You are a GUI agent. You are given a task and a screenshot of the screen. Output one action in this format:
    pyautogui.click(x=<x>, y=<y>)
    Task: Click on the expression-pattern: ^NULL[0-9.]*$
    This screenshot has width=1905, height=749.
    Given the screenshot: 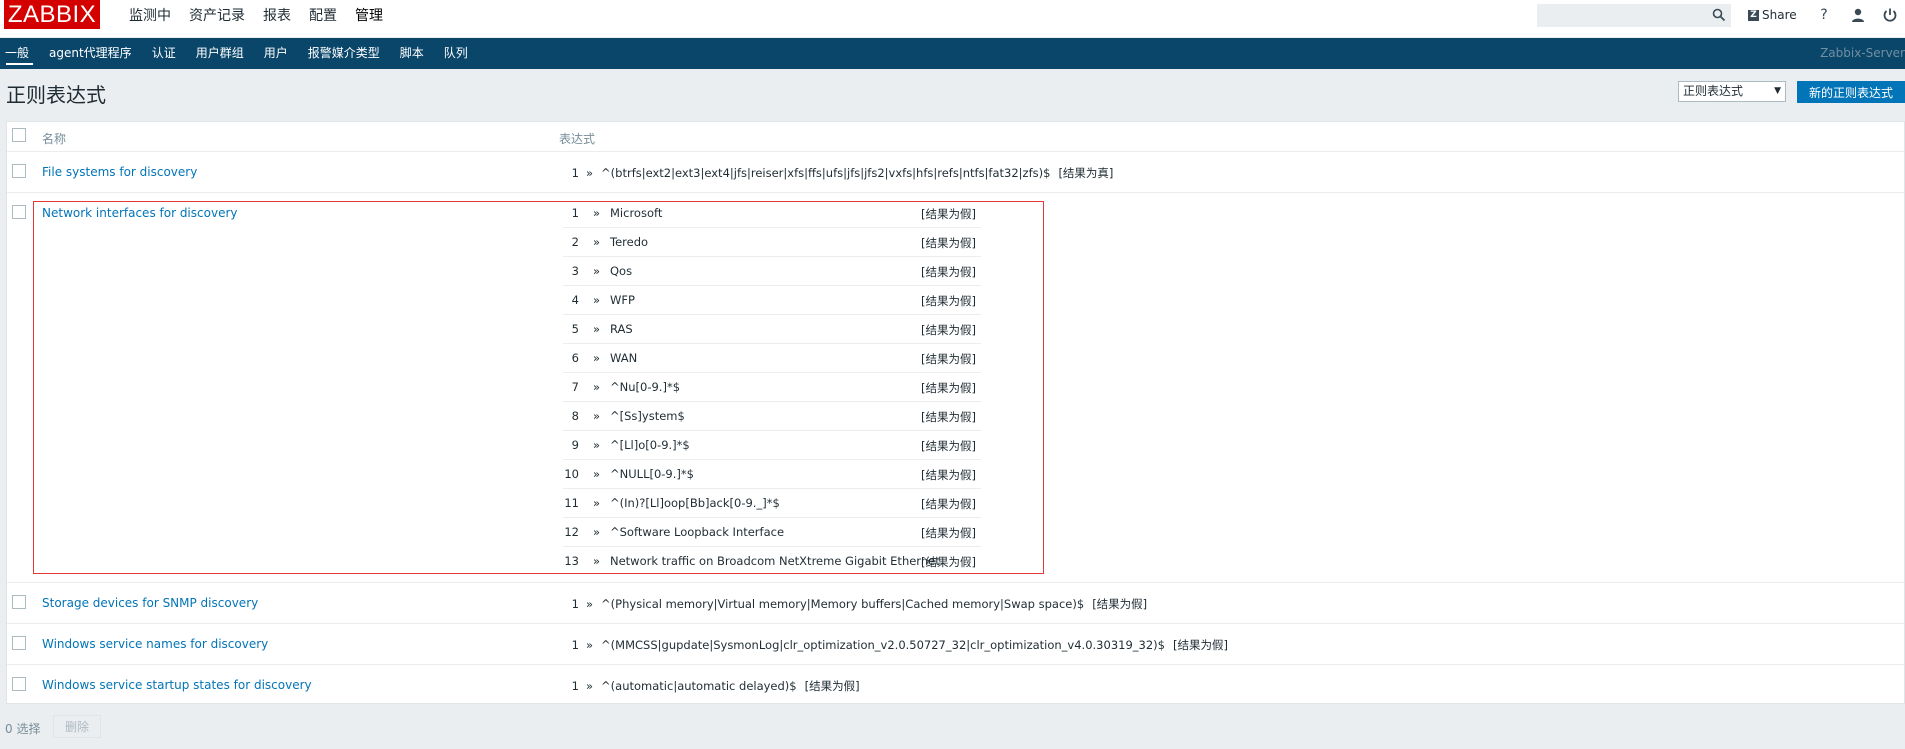 What is the action you would take?
    pyautogui.click(x=652, y=474)
    